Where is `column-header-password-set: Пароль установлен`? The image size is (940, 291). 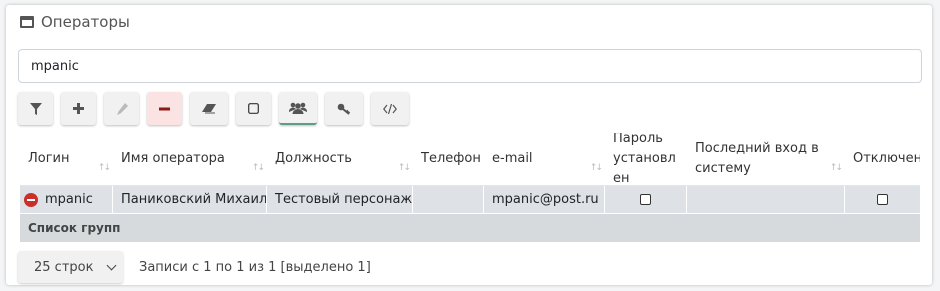
column-header-password-set: Пароль установлен is located at coordinates (646, 159).